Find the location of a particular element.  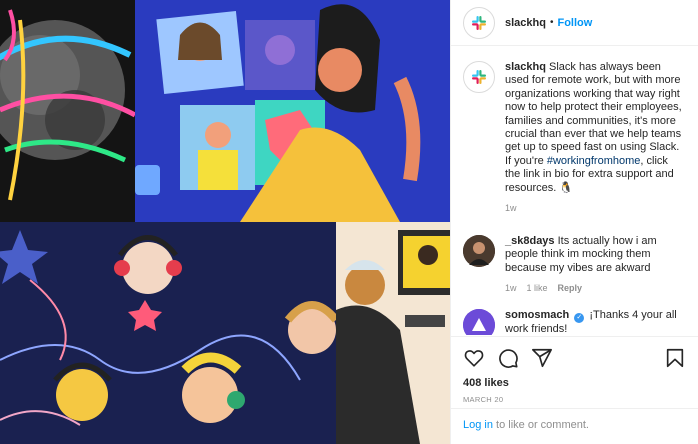

follow-button: Follow is located at coordinates (574, 23).